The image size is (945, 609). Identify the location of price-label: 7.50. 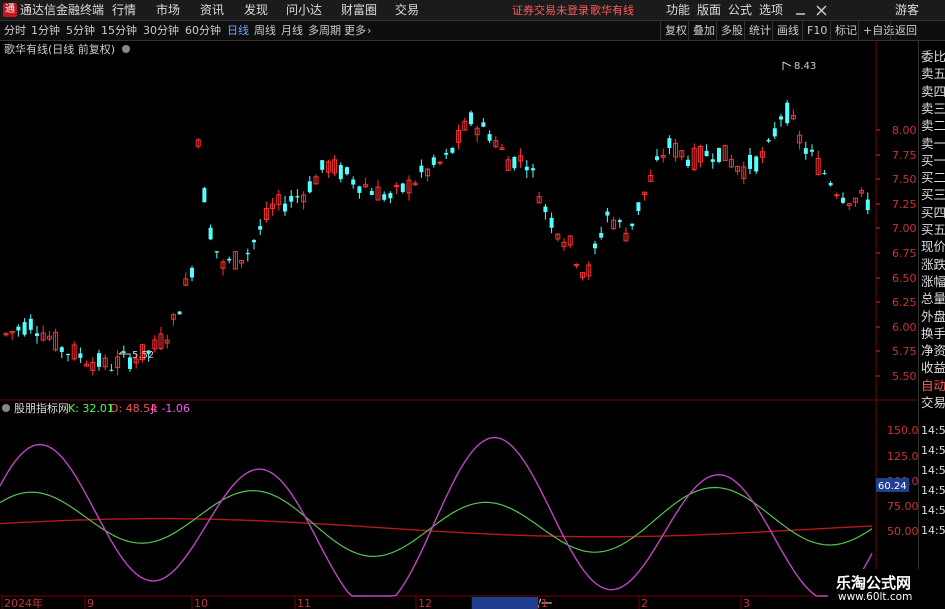
(904, 179).